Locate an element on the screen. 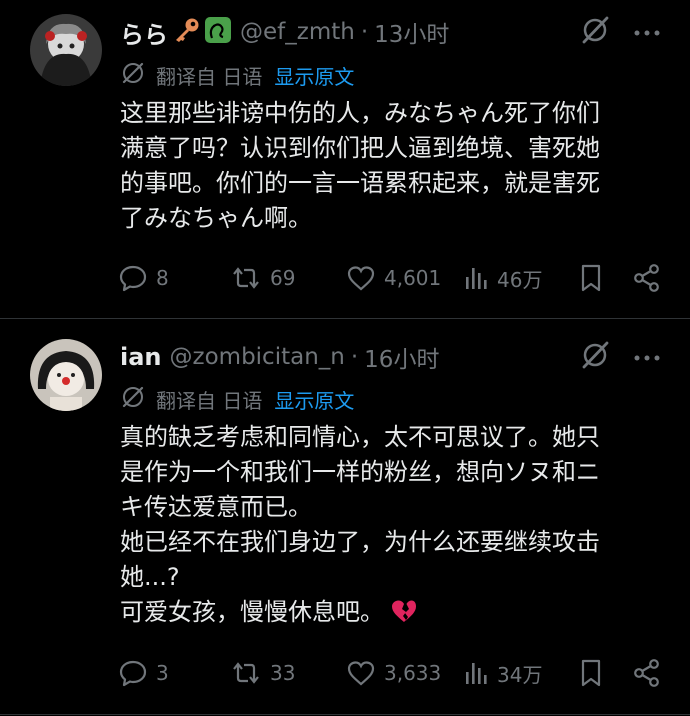 The height and width of the screenshot is (716, 690). reply-button: 8 is located at coordinates (143, 278).